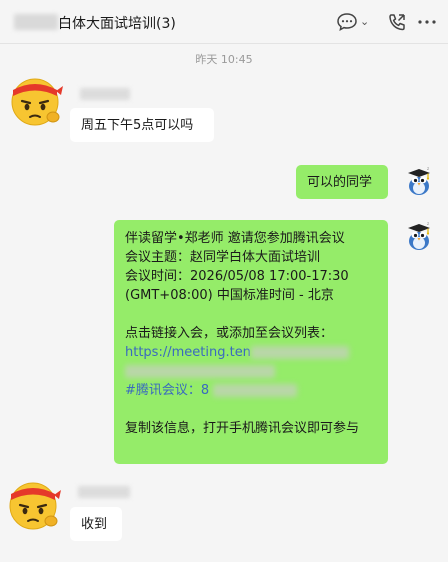  I want to click on meeting-id: #腾讯会议：8, so click(251, 390).